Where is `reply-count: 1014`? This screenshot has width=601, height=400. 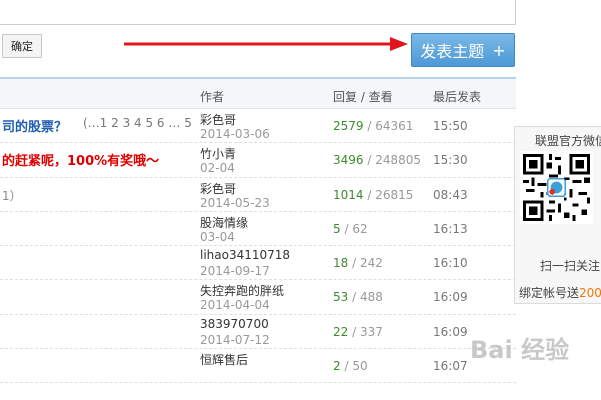 reply-count: 1014 is located at coordinates (348, 194).